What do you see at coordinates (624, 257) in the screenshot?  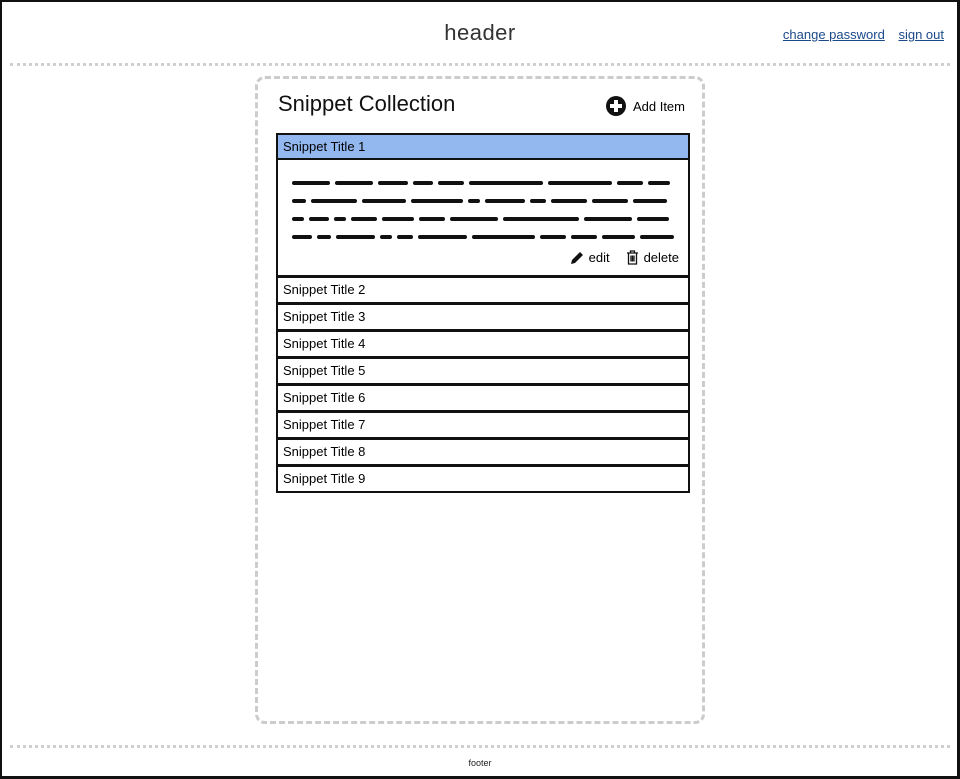 I see `snippet-actions: edit delete` at bounding box center [624, 257].